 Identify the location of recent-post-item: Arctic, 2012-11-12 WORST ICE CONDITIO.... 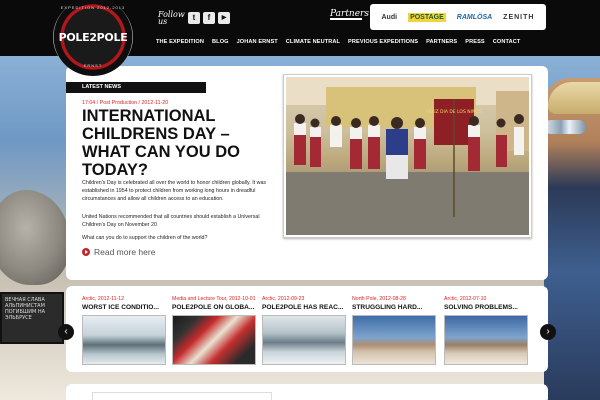
(125, 330).